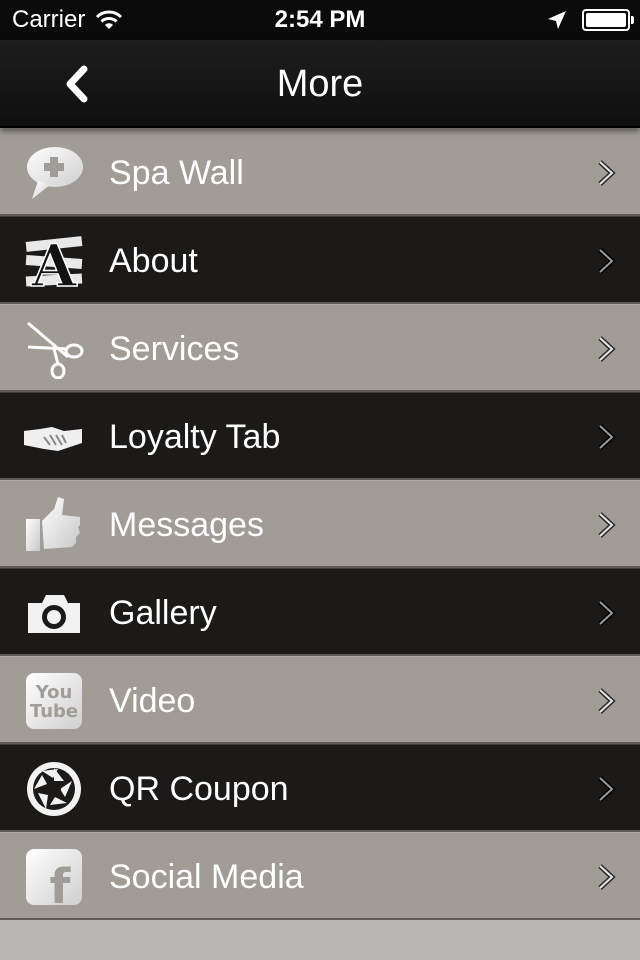  I want to click on navigation-bar: More, so click(320, 84).